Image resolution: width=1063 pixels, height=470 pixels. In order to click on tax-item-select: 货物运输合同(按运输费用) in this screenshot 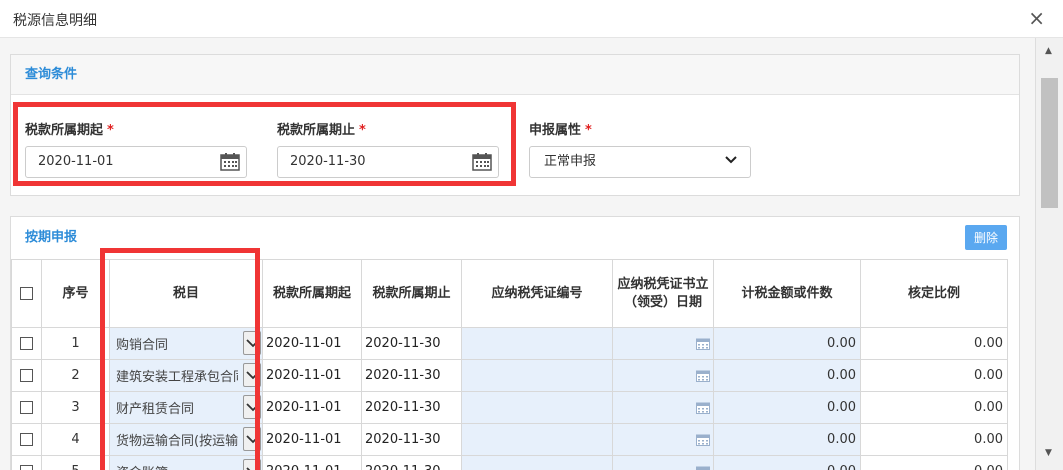, I will do `click(186, 439)`.